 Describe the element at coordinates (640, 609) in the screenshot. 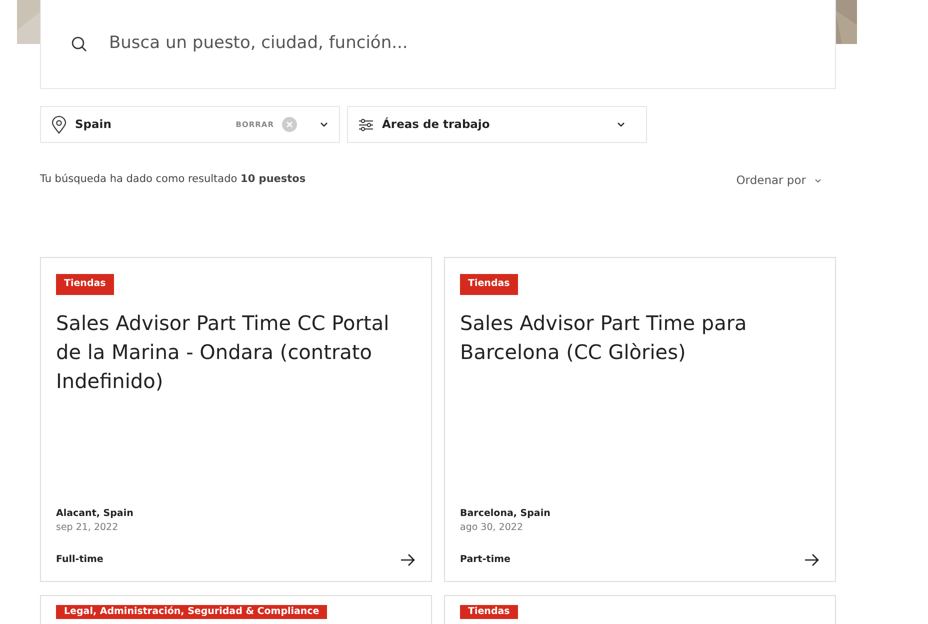

I see `job-card: Tiendas` at that location.